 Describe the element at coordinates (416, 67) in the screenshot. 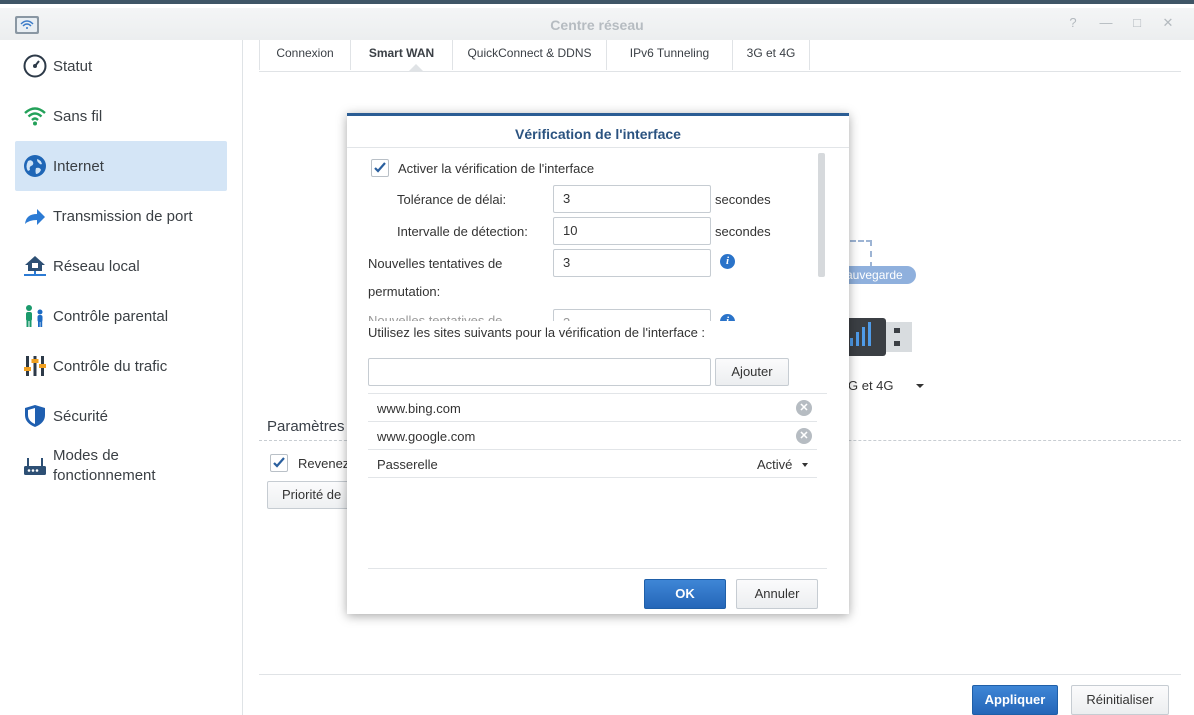

I see `active-tab-indicator` at that location.